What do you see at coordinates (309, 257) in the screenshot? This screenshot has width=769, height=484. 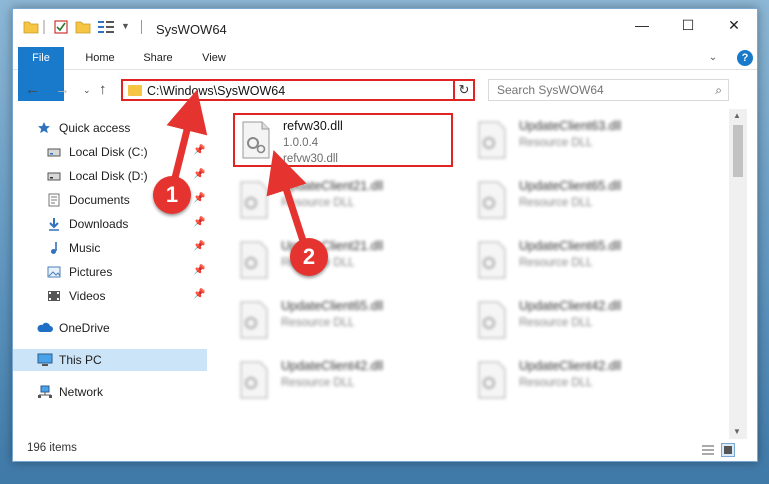 I see `callout-badge-2: 2` at bounding box center [309, 257].